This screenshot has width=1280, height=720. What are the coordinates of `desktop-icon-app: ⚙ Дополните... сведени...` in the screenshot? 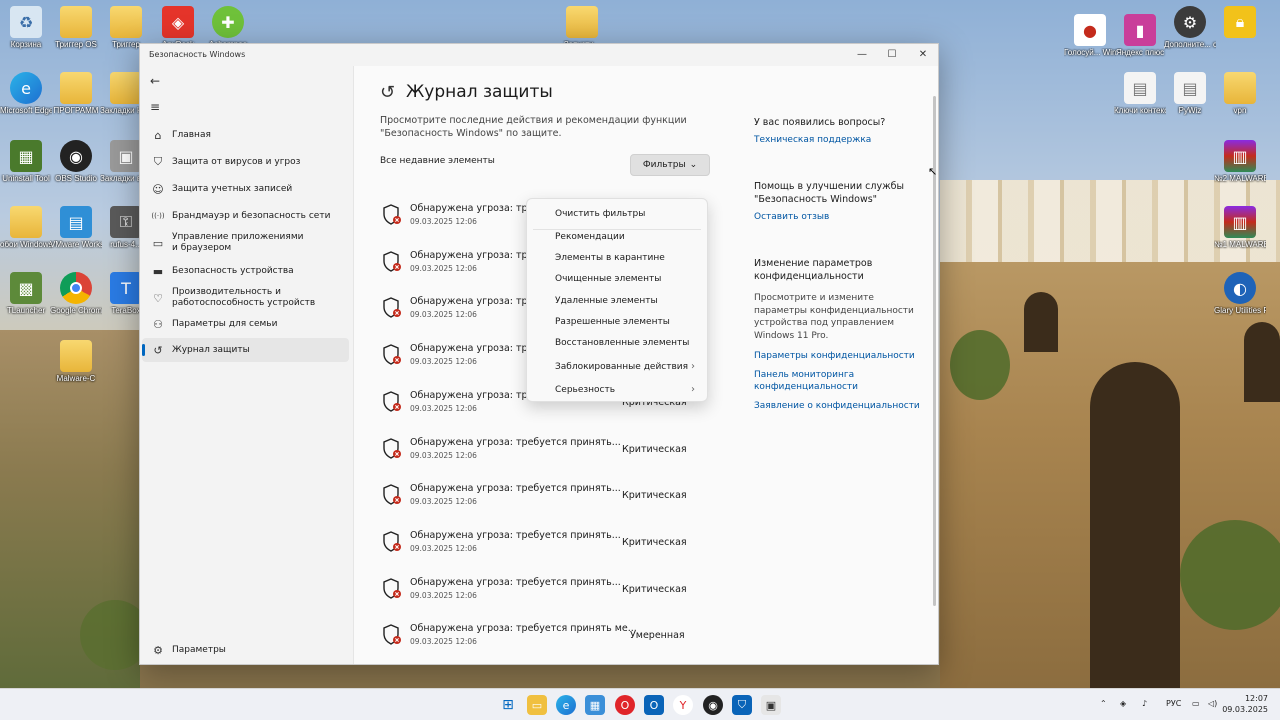 It's located at (1190, 28).